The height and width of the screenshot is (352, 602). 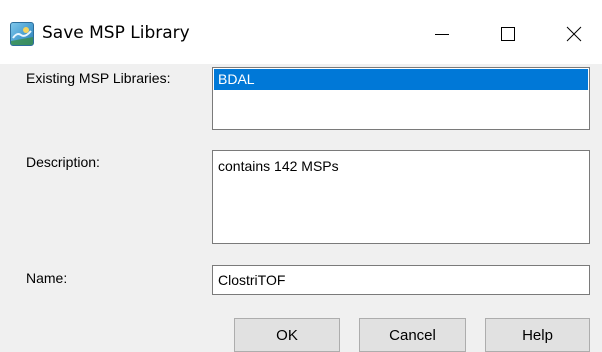 What do you see at coordinates (116, 33) in the screenshot?
I see `window-title: Save MSP Library` at bounding box center [116, 33].